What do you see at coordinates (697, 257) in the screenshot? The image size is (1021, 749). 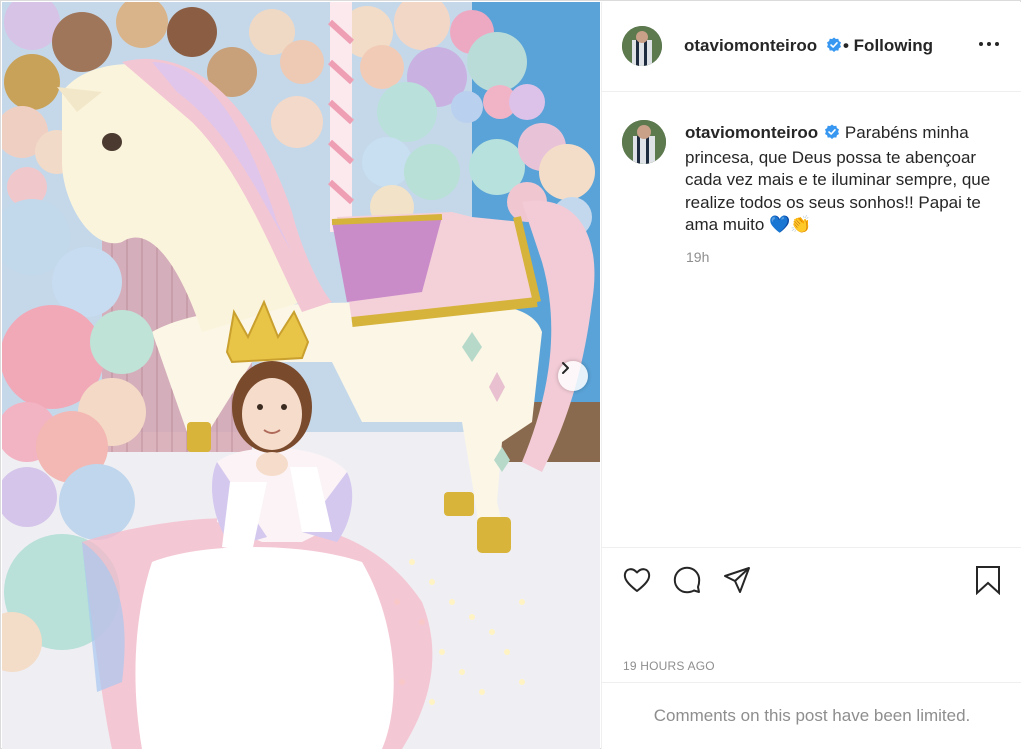 I see `caption-time: 19h` at bounding box center [697, 257].